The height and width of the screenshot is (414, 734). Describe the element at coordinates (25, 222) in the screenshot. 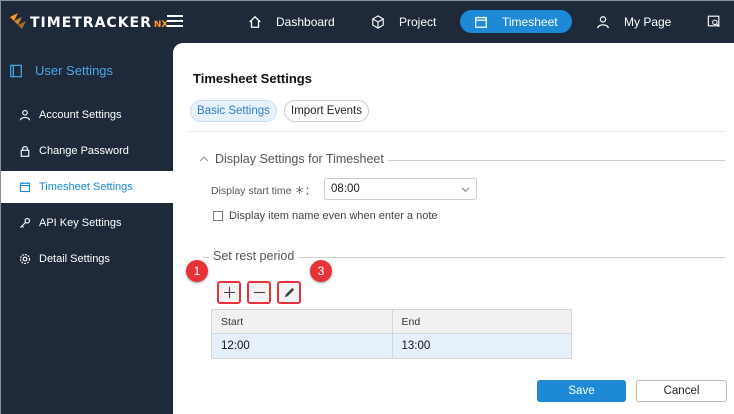

I see `key-icon` at that location.